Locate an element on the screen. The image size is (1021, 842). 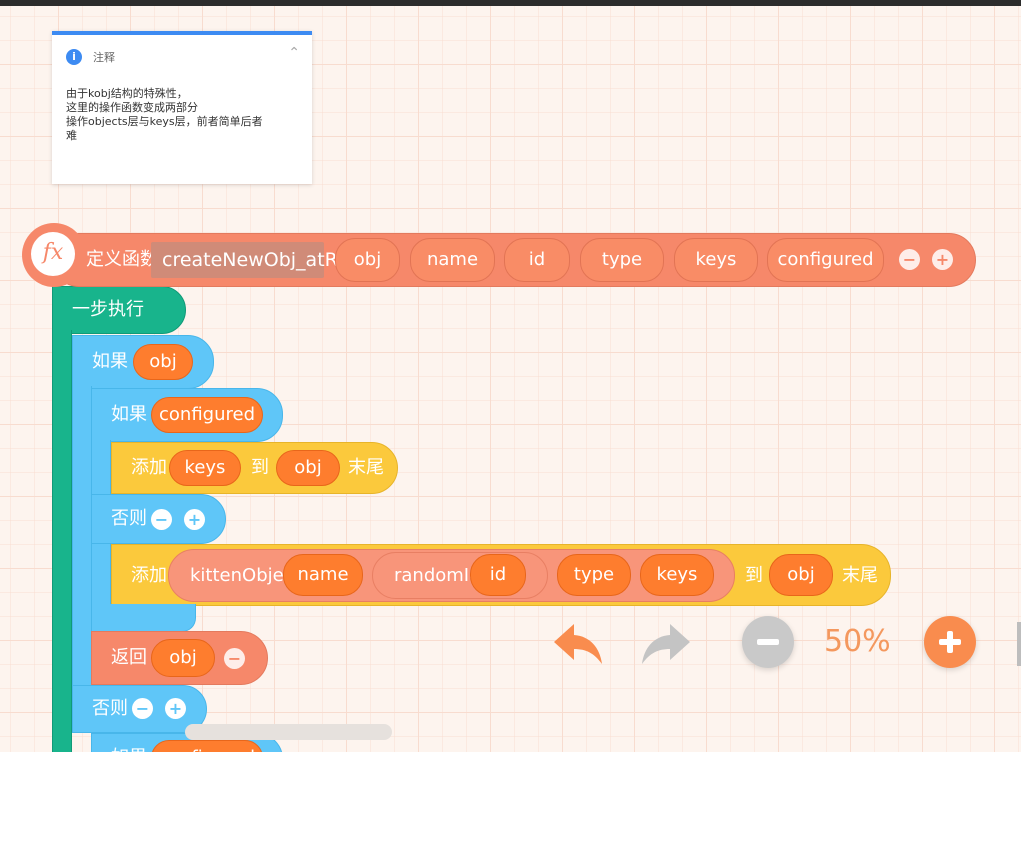
return-label: 返回 is located at coordinates (129, 657).